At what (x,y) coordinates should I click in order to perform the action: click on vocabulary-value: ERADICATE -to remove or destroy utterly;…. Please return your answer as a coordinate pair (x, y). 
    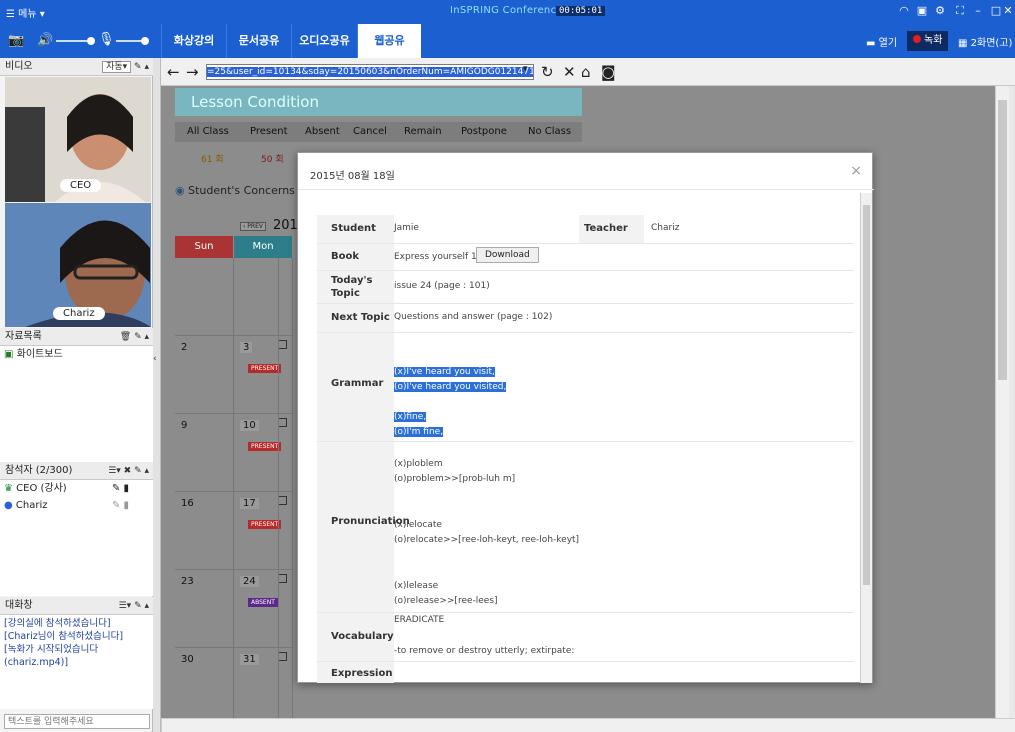
    Looking at the image, I should click on (484, 635).